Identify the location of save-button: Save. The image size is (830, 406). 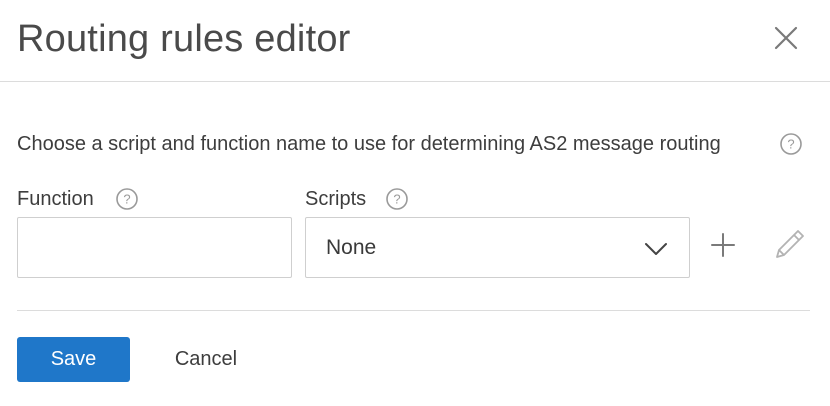
(73, 359).